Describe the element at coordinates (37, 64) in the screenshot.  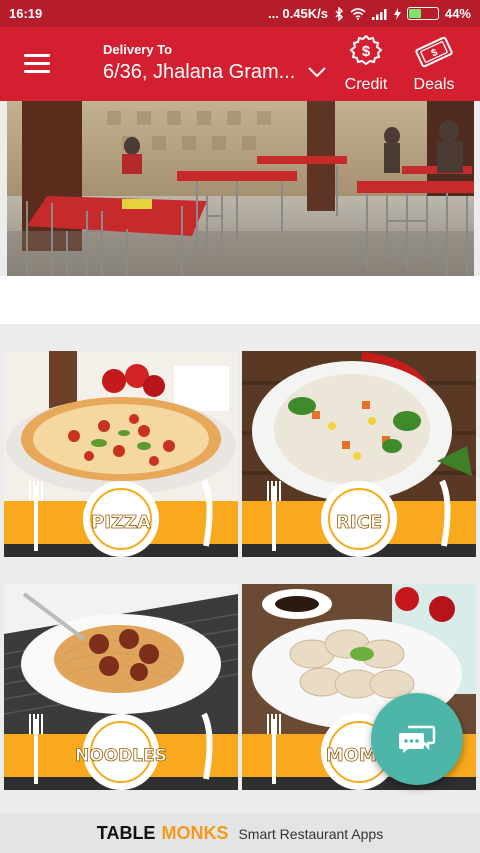
I see `hamburger-menu-icon` at that location.